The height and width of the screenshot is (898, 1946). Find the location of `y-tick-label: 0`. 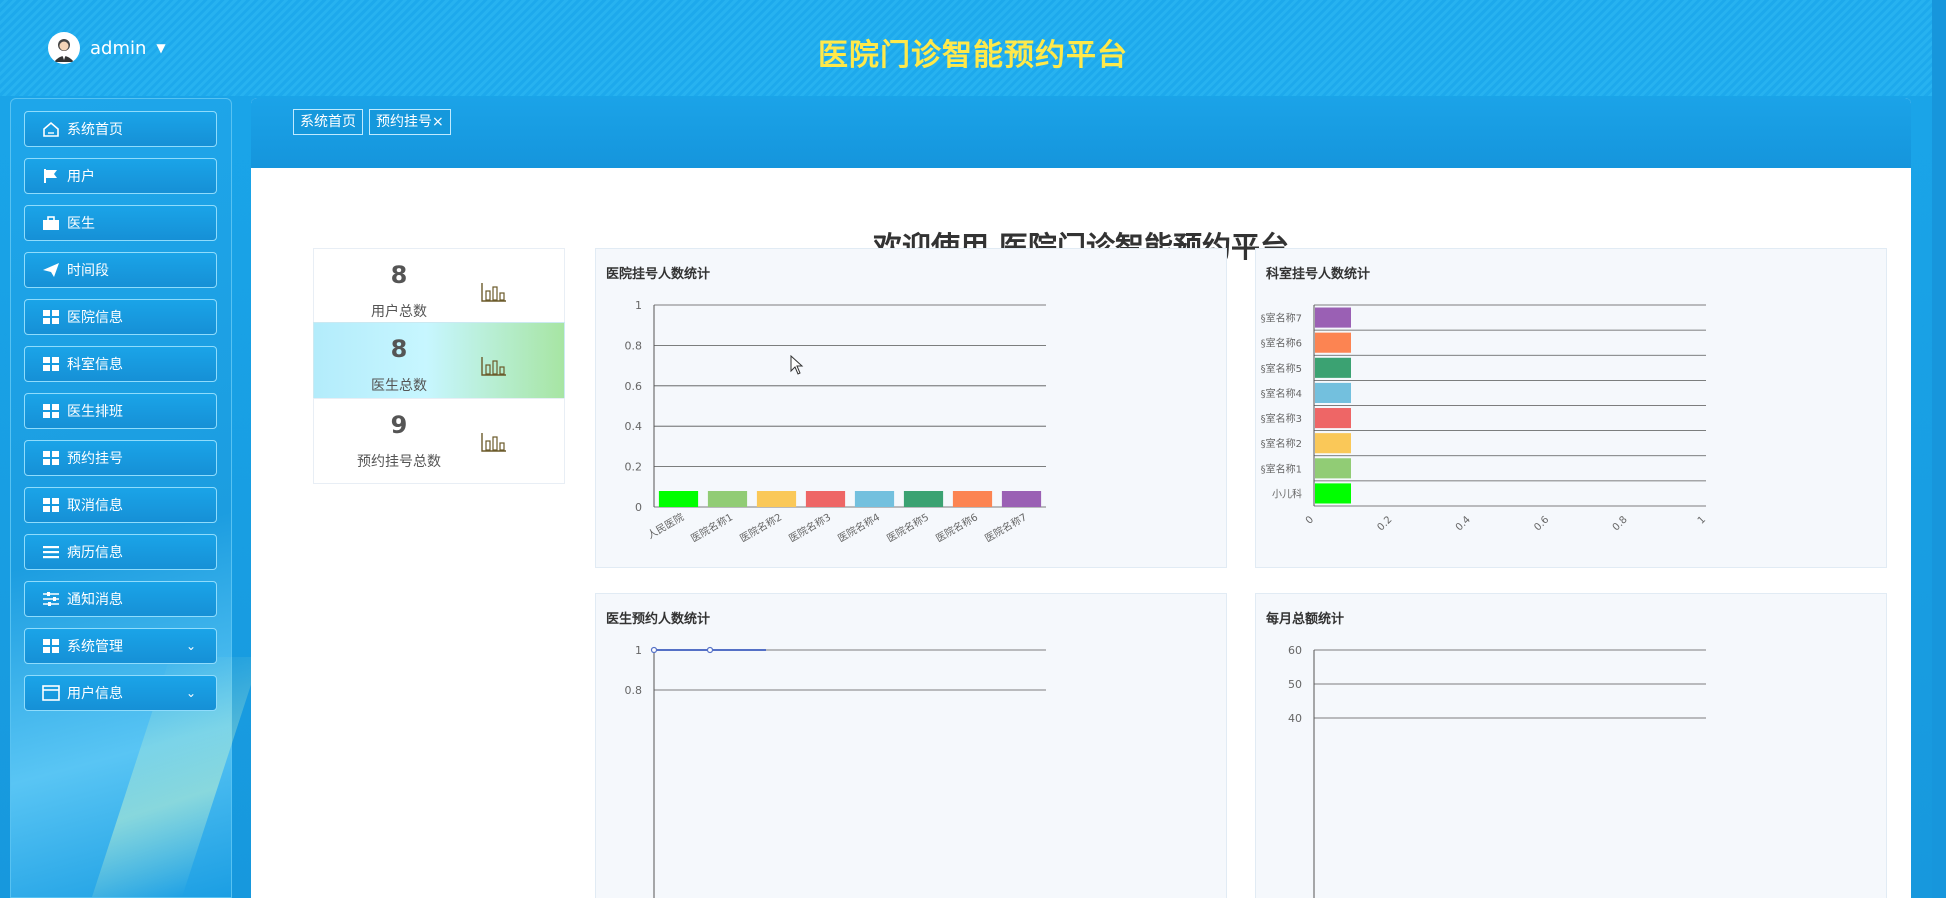

y-tick-label: 0 is located at coordinates (638, 507).